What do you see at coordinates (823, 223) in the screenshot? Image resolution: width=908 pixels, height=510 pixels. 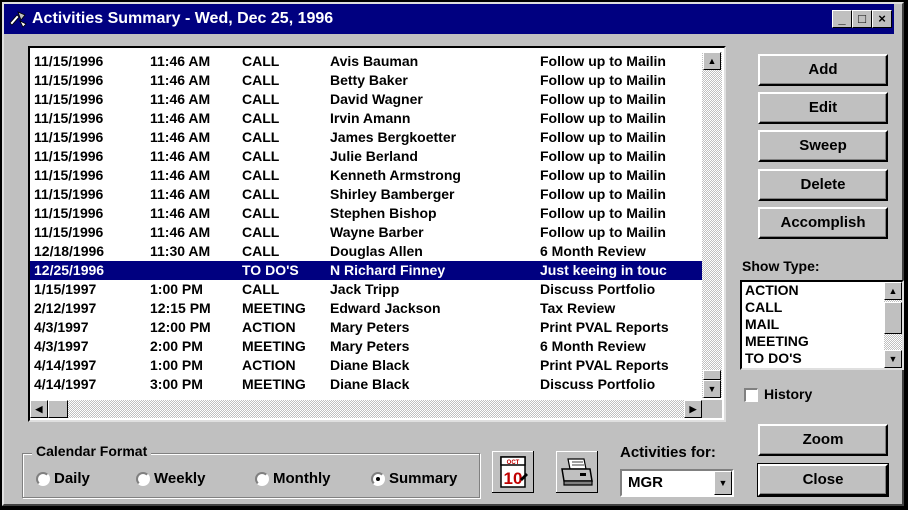 I see `accomplish-button: Accomplish` at bounding box center [823, 223].